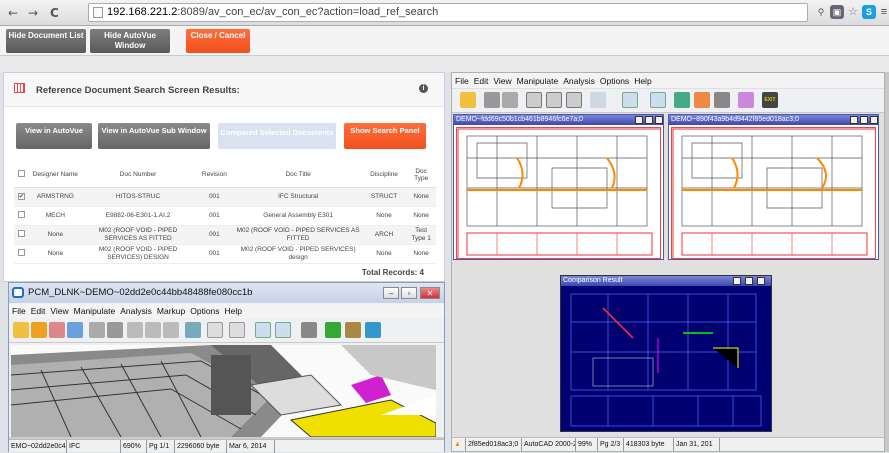  What do you see at coordinates (702, 100) in the screenshot?
I see `color-icon` at bounding box center [702, 100].